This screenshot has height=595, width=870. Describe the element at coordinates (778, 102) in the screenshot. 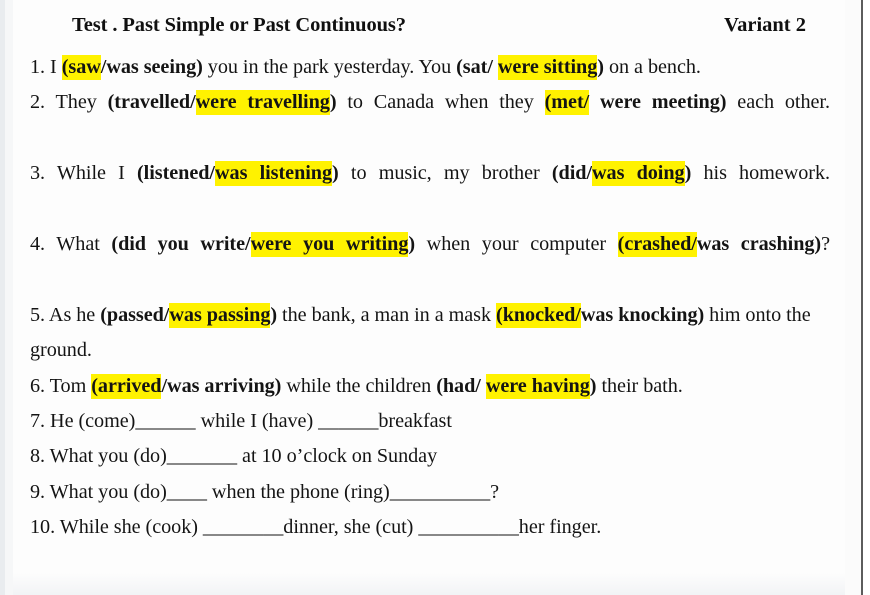

I see `text-segment: each other.` at that location.